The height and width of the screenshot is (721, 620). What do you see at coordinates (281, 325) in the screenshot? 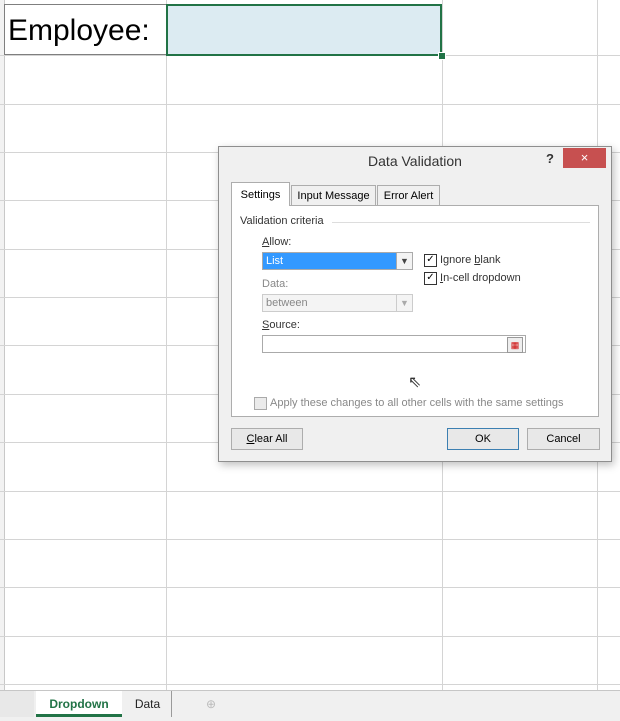
I see `source-label: Source:` at bounding box center [281, 325].